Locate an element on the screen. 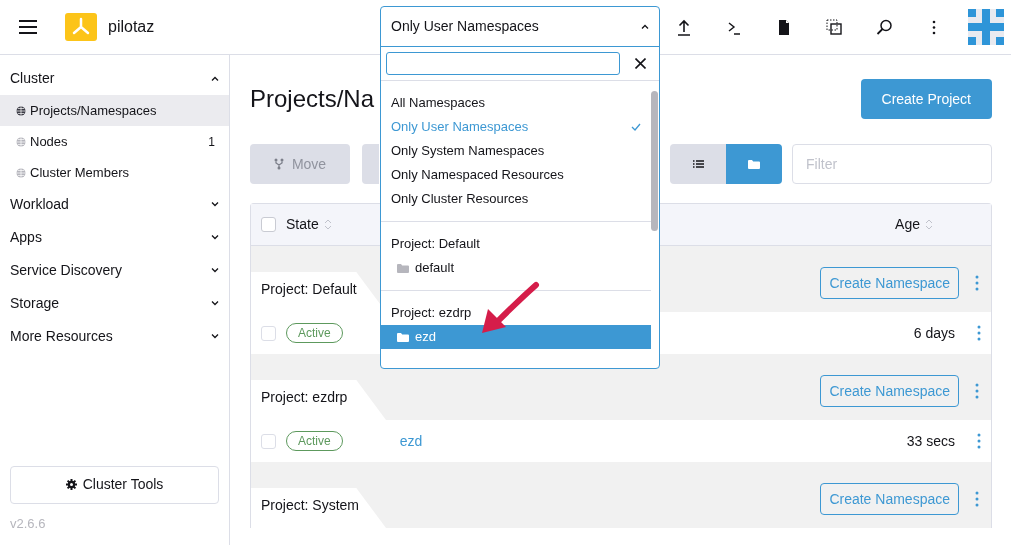 This screenshot has width=1011, height=545. filter-field: Filter is located at coordinates (892, 164).